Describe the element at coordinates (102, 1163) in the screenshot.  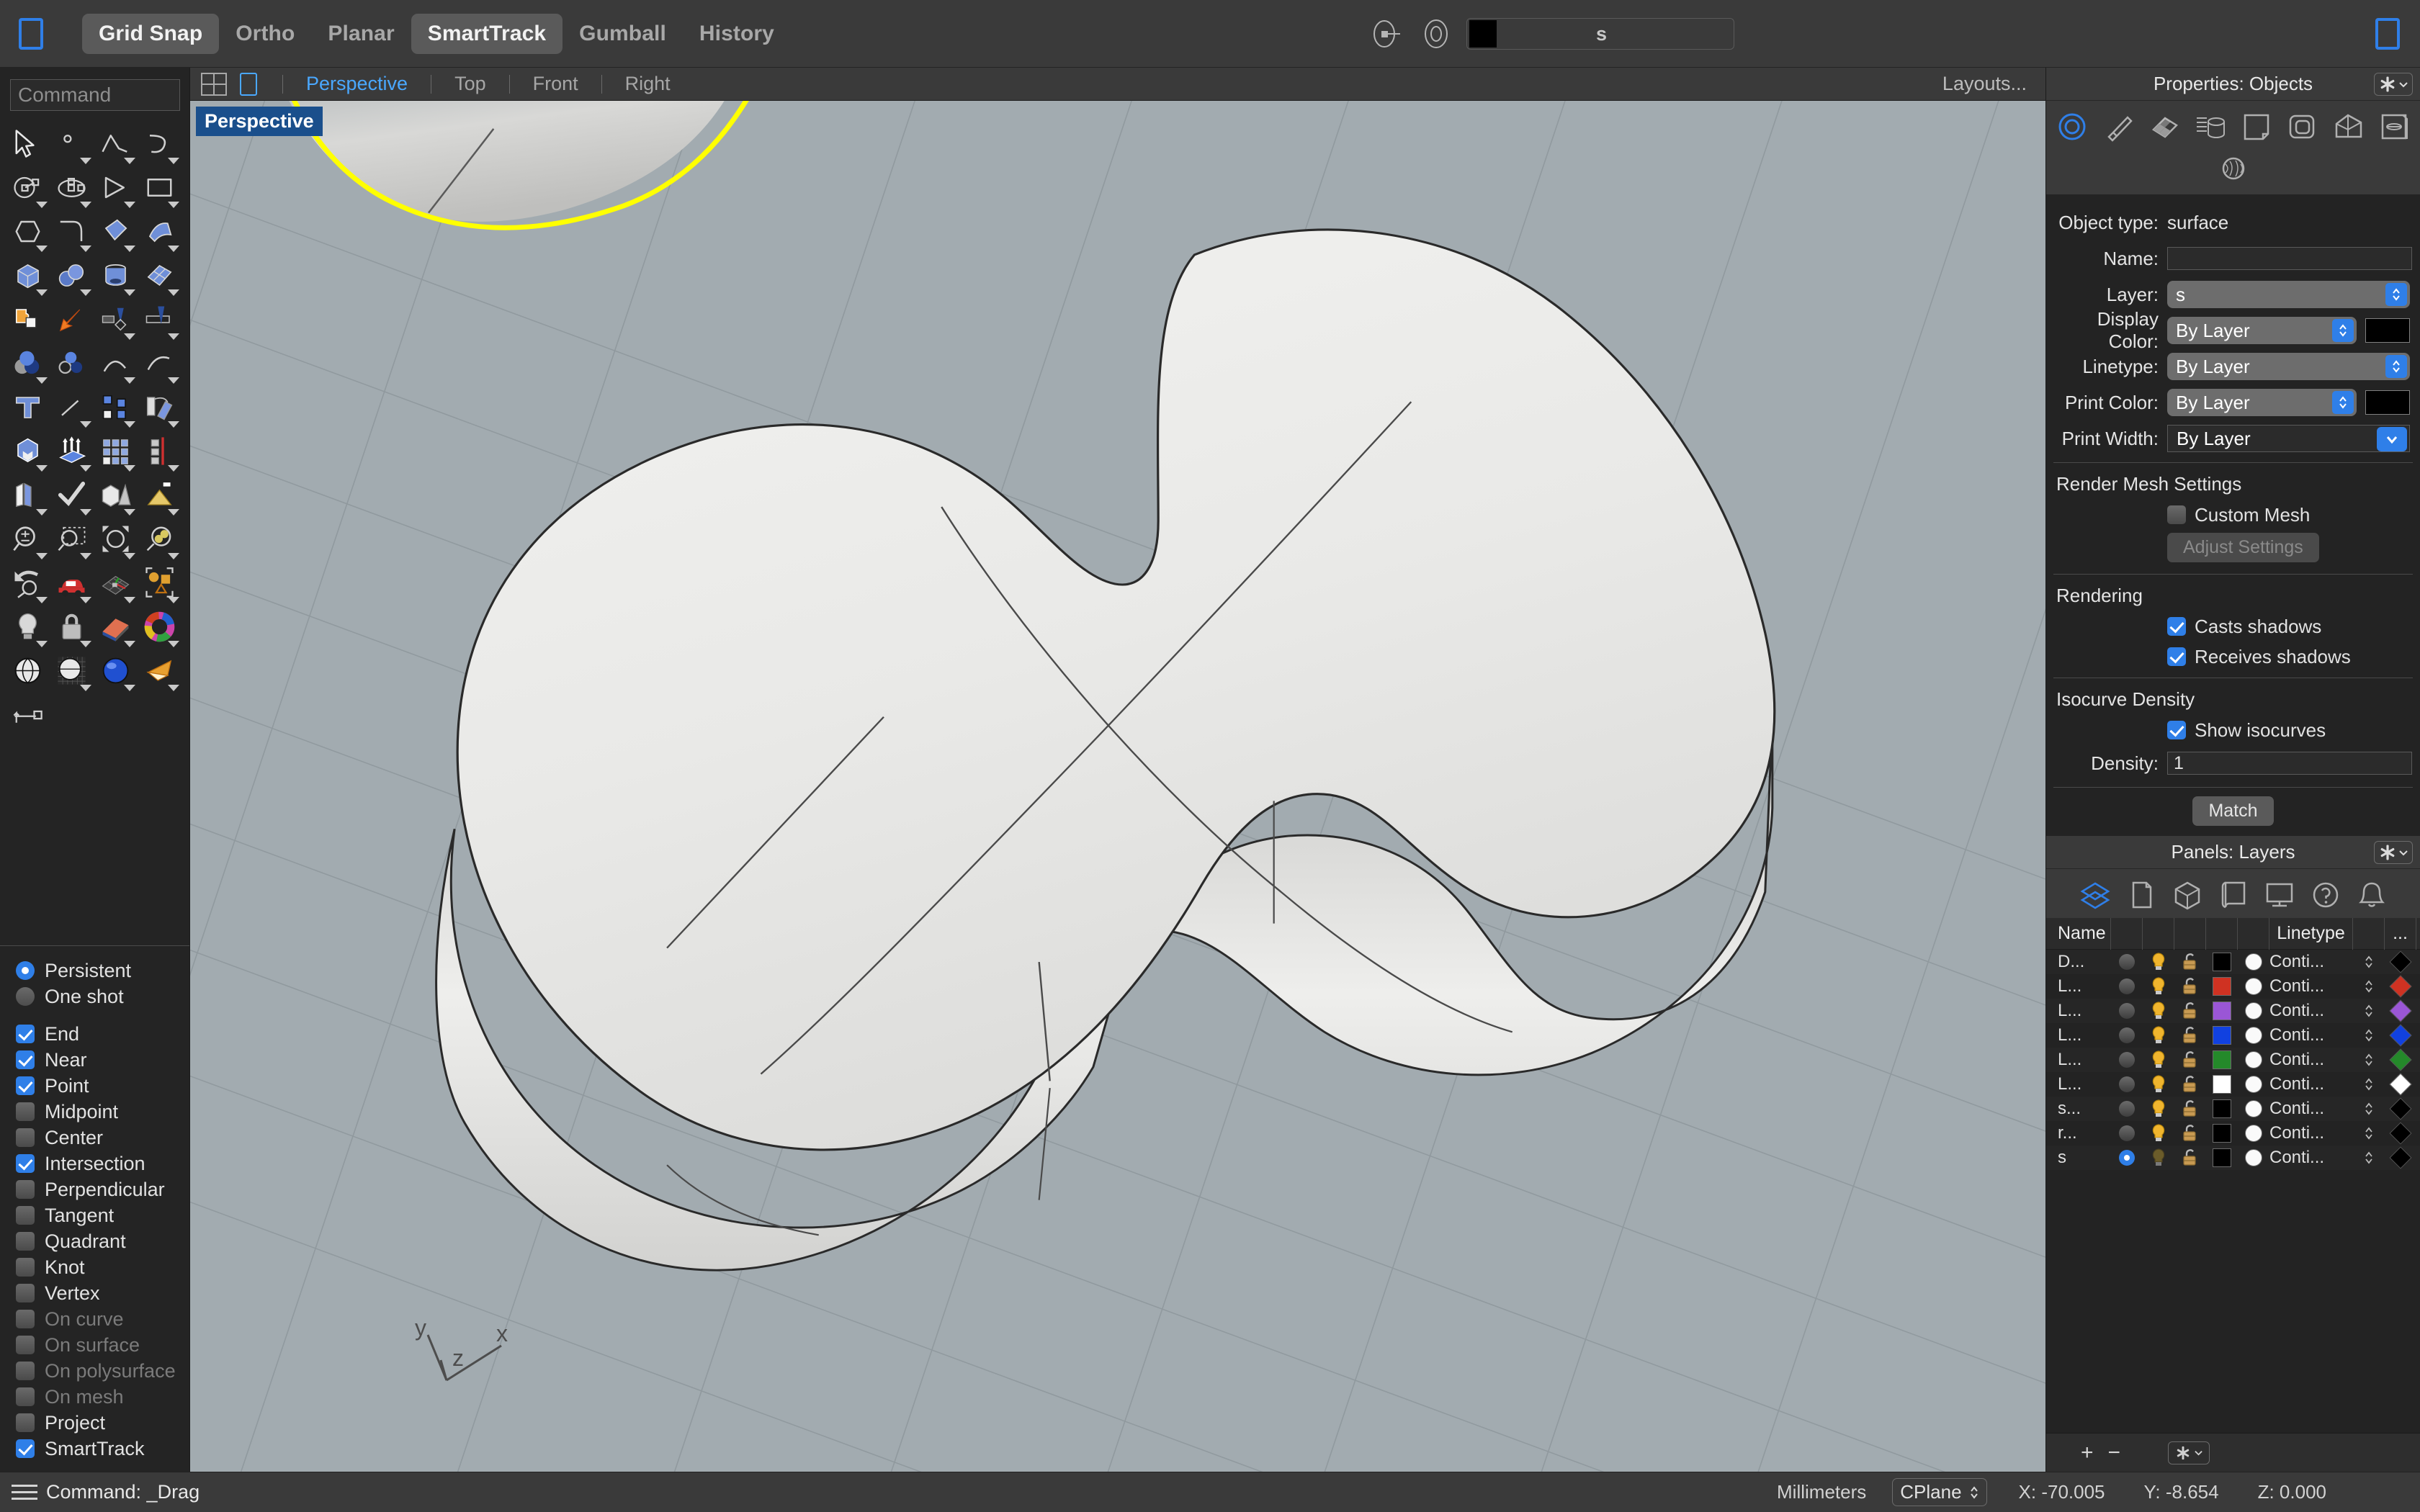
I see `osnap-intersection: Intersection` at that location.